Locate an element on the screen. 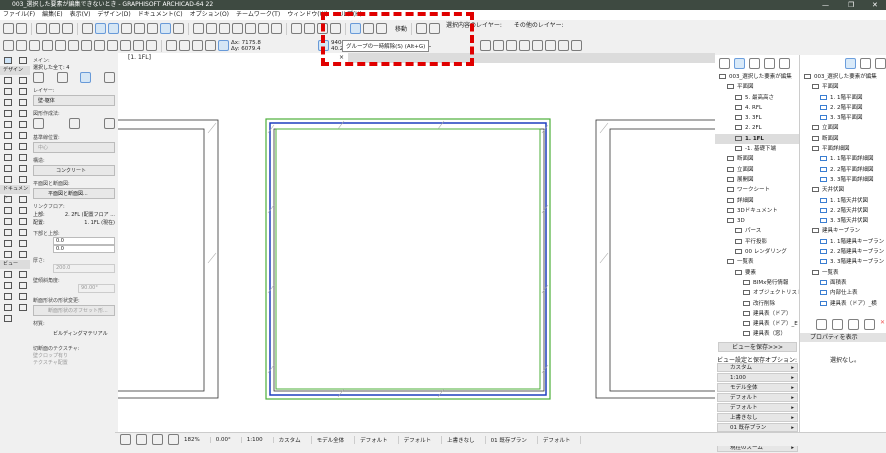  radial-dim-icon is located at coordinates (7, 210).